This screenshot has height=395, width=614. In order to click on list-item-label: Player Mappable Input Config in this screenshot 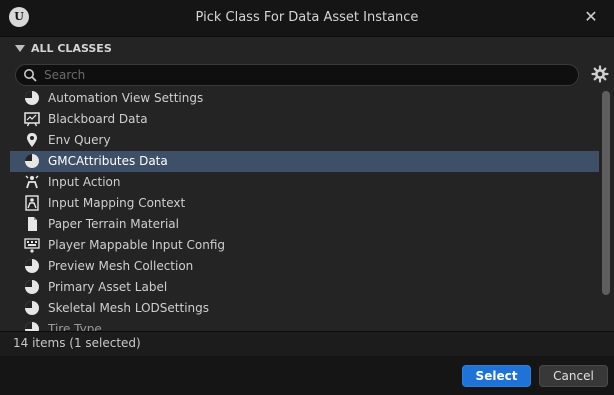, I will do `click(136, 245)`.